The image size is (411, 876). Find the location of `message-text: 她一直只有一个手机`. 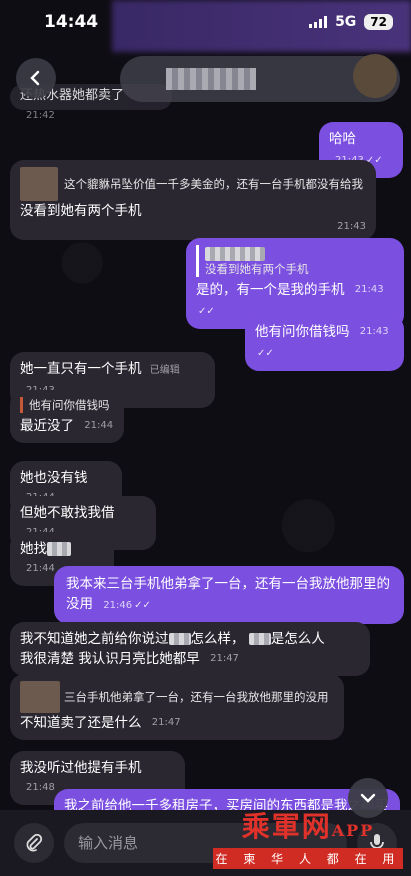

message-text: 她一直只有一个手机 is located at coordinates (81, 369).